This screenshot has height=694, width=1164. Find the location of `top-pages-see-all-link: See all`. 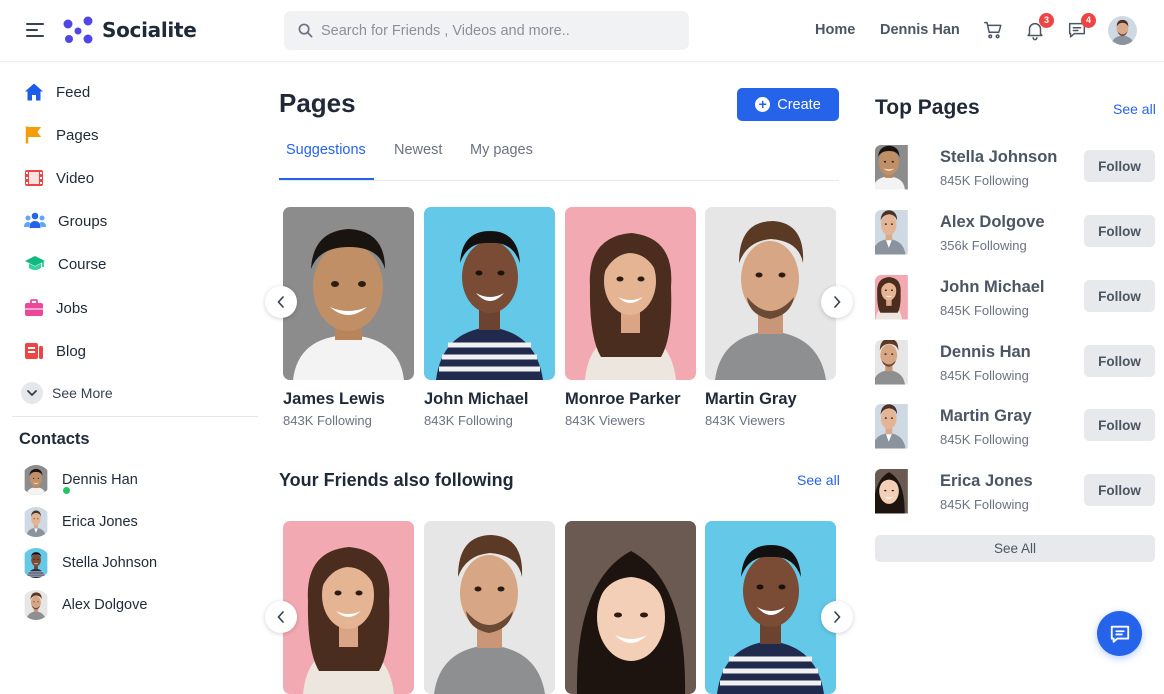

top-pages-see-all-link: See all is located at coordinates (1134, 109).